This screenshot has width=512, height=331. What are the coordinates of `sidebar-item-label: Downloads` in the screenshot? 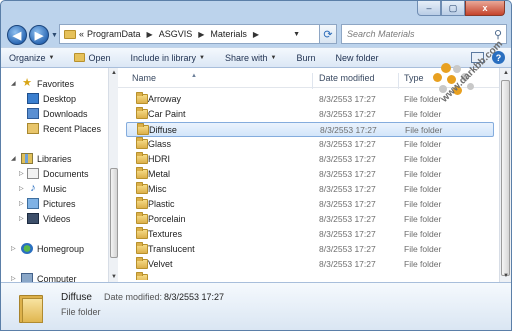 It's located at (65, 113).